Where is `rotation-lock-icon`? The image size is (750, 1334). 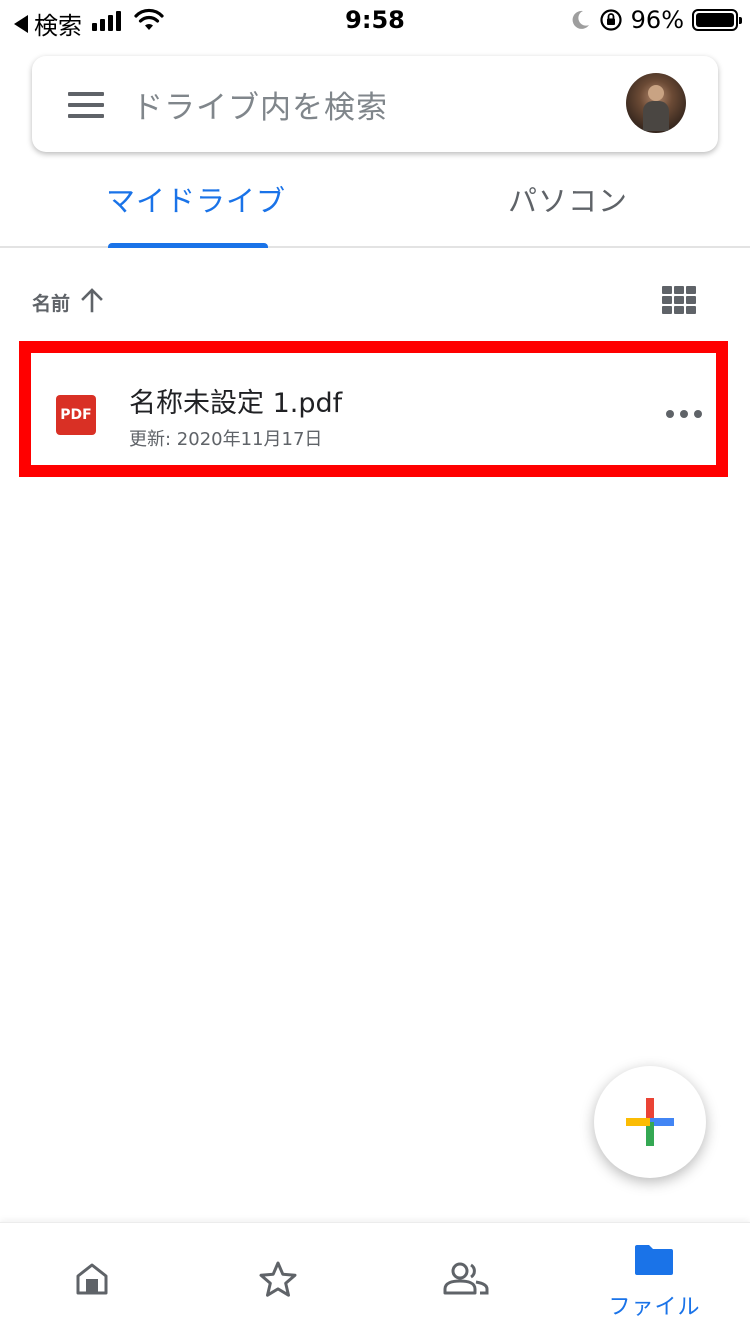
rotation-lock-icon is located at coordinates (611, 20).